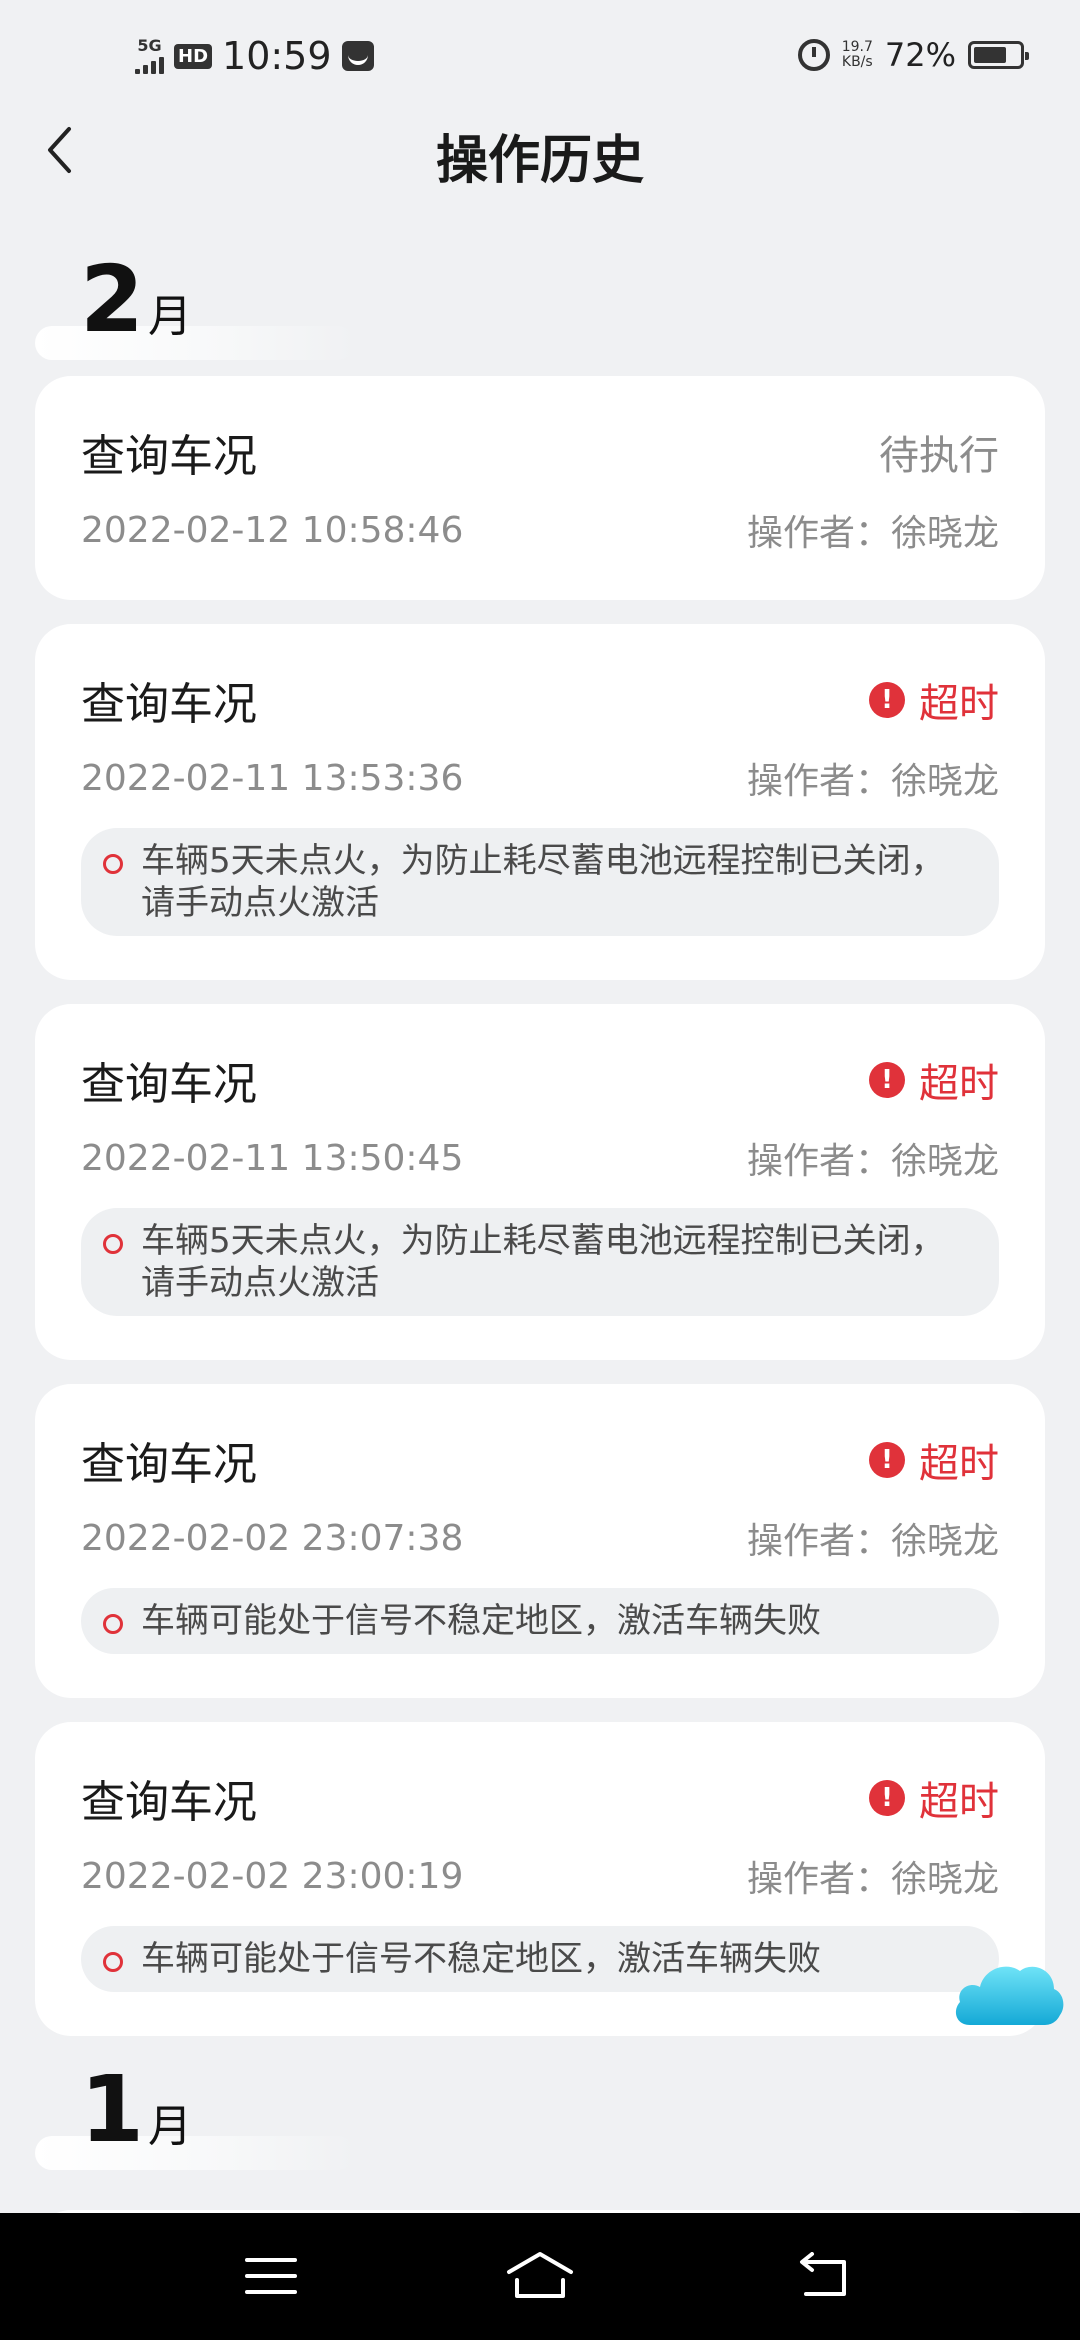 The height and width of the screenshot is (2340, 1080). I want to click on status-label: 待执行, so click(939, 456).